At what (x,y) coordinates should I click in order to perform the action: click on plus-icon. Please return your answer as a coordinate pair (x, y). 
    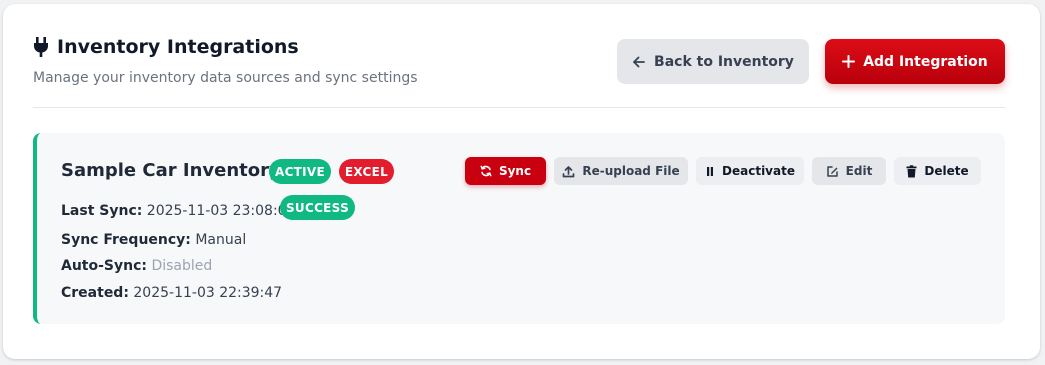
    Looking at the image, I should click on (849, 61).